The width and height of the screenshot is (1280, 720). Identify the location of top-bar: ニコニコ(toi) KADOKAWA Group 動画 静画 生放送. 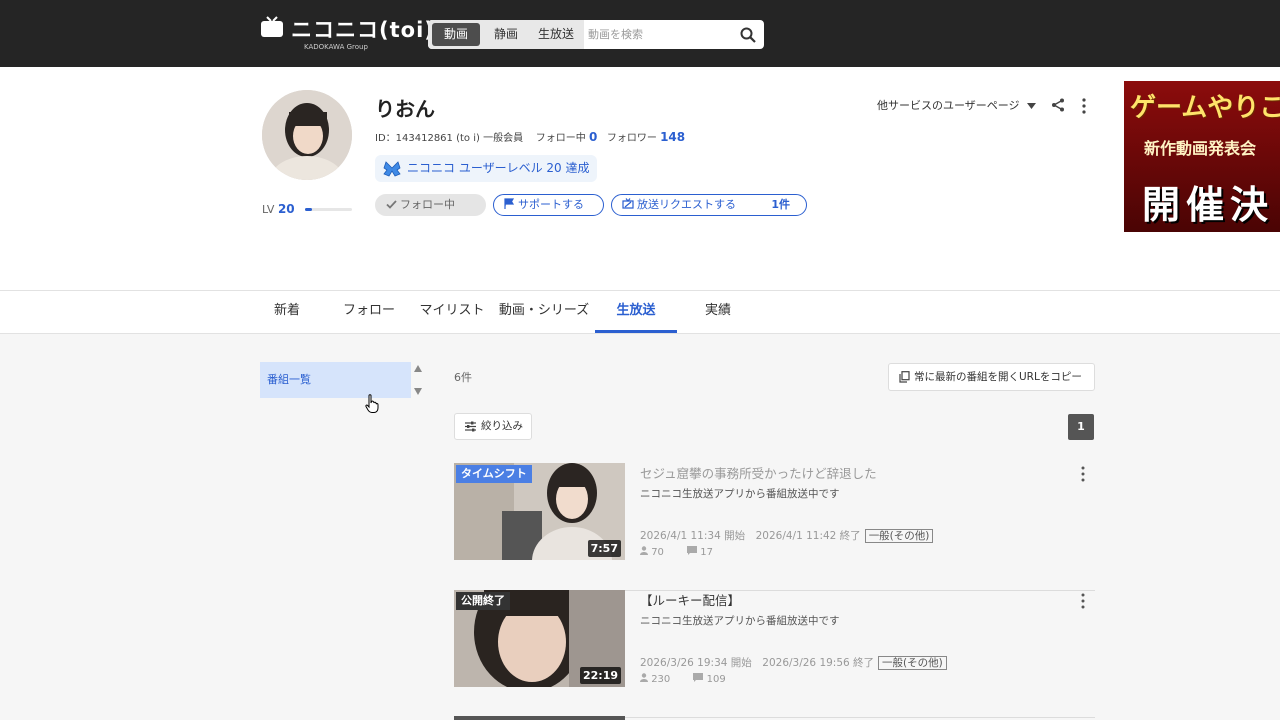
(640, 33).